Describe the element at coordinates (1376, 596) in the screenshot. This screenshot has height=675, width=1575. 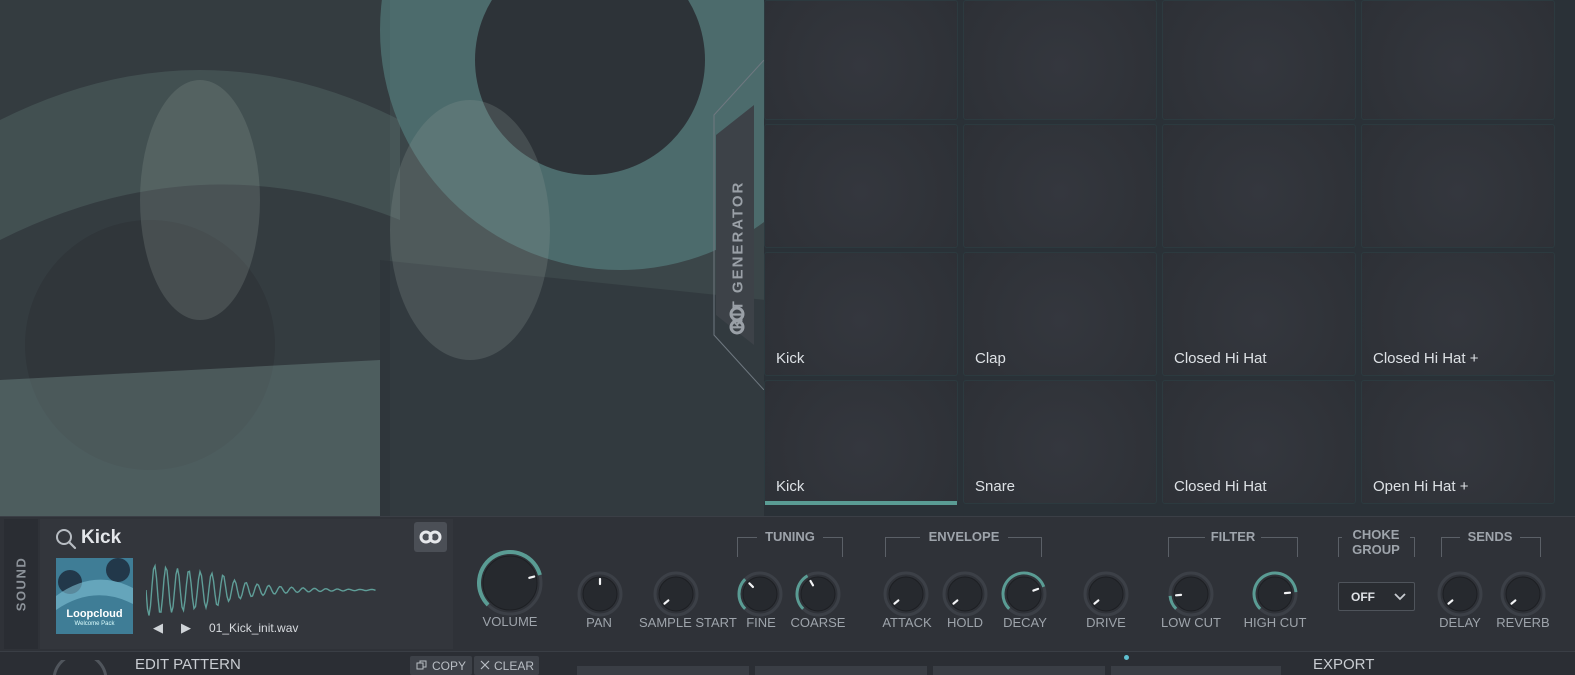
I see `choke-group-select: OFF` at that location.